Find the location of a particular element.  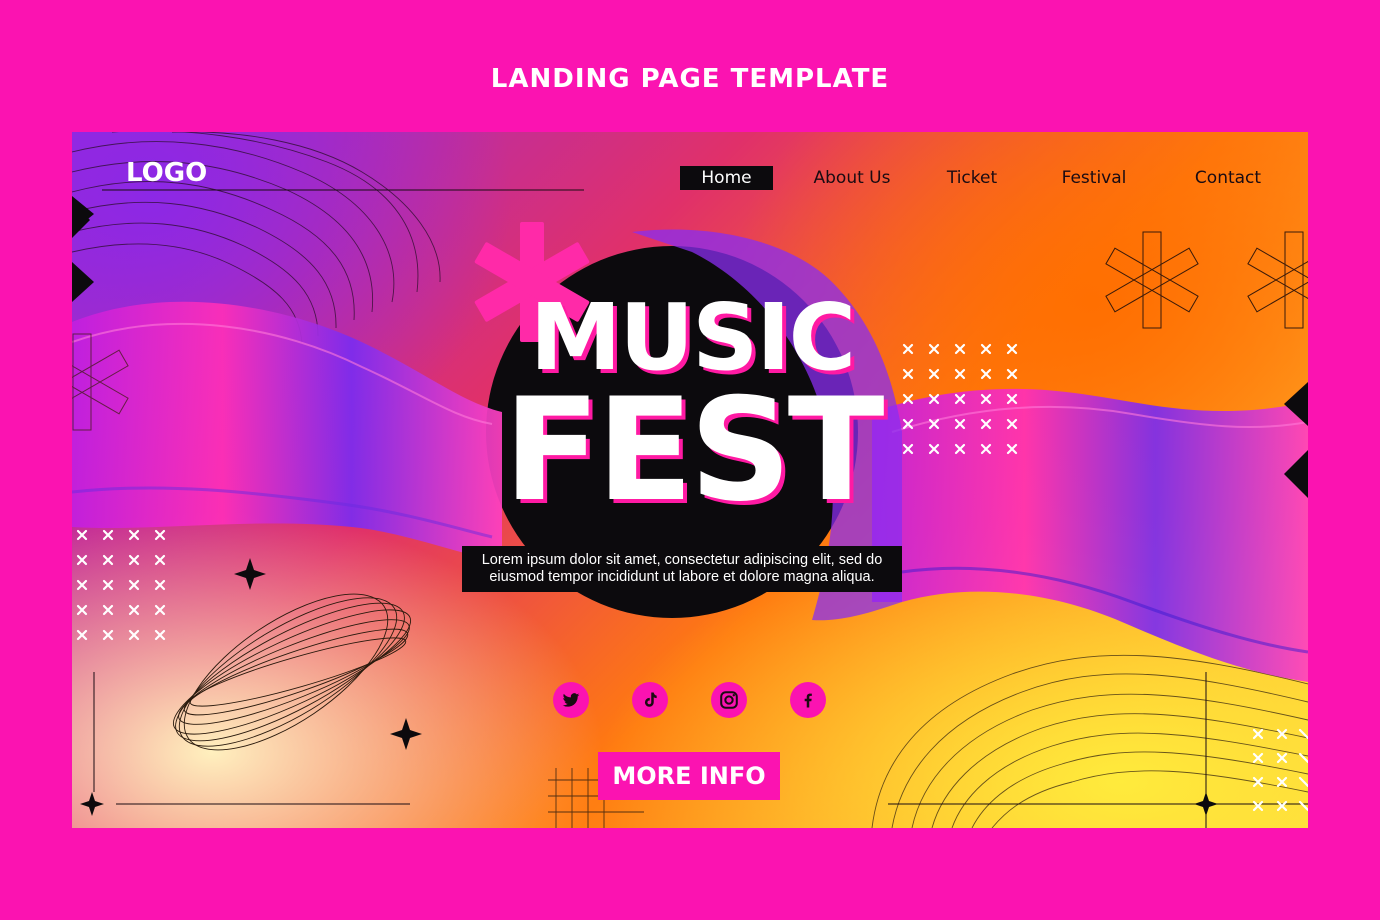

title-line-fest: FEST is located at coordinates (693, 450).